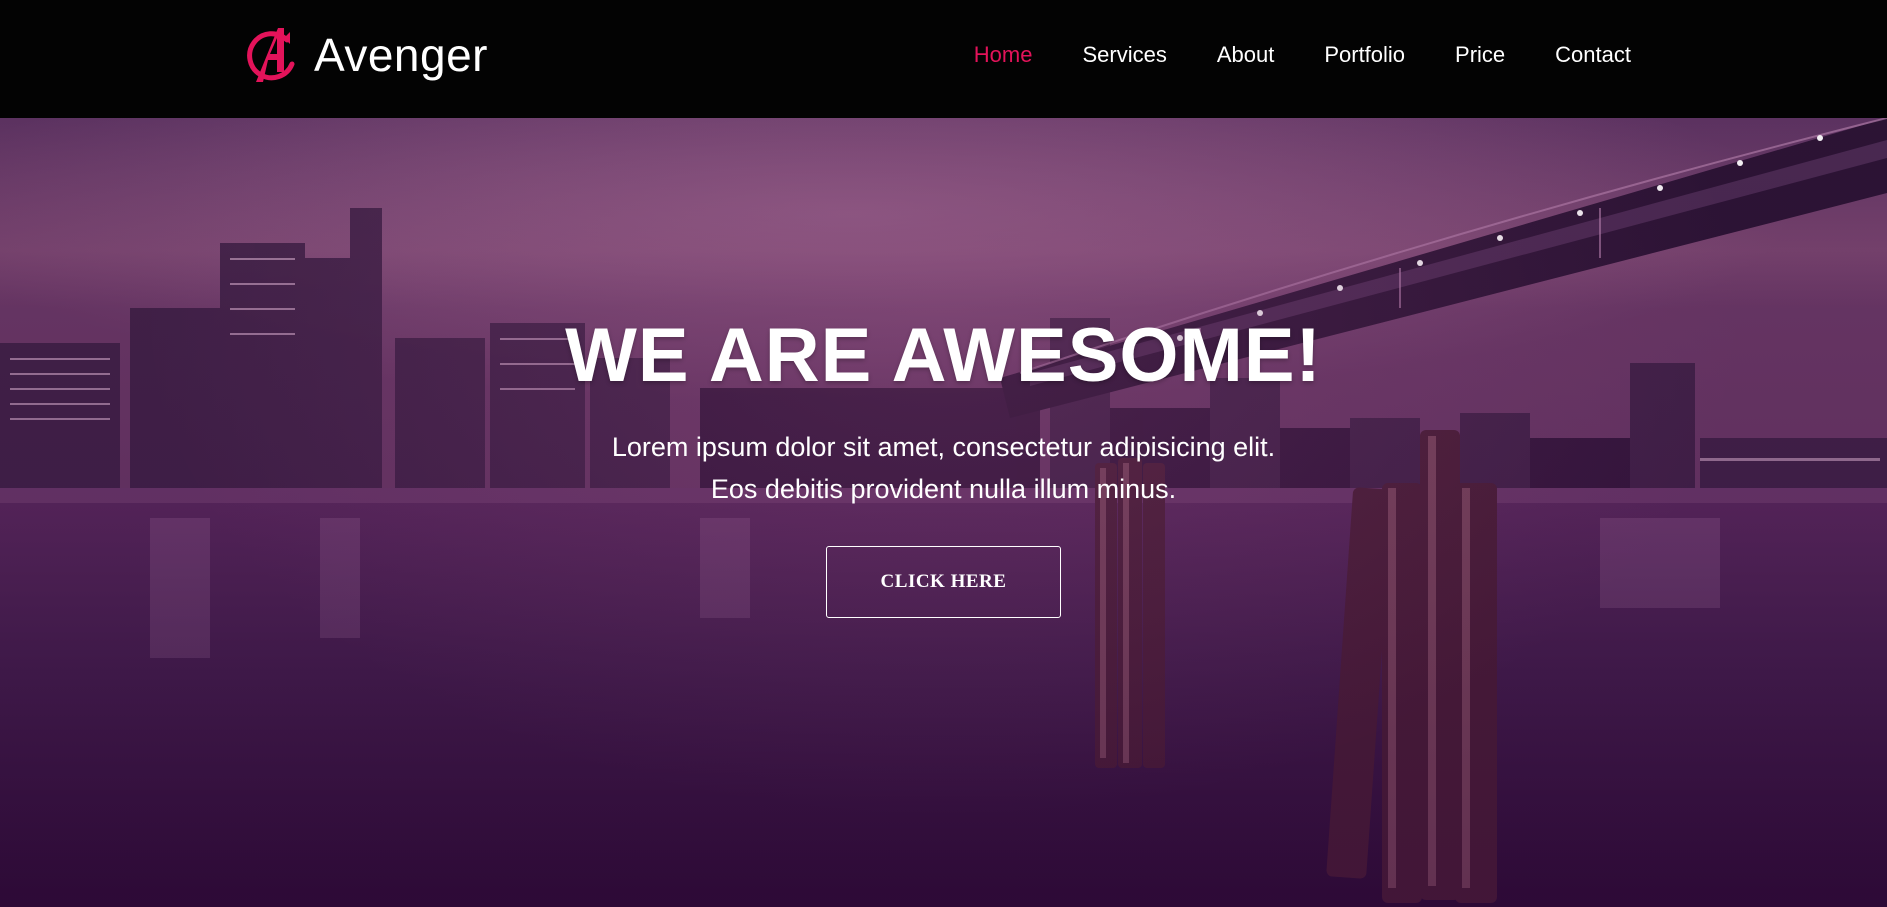 The width and height of the screenshot is (1887, 907). What do you see at coordinates (943, 489) in the screenshot?
I see `hero-subtitle-line-2: Eos debitis provident nulla illum minus.` at bounding box center [943, 489].